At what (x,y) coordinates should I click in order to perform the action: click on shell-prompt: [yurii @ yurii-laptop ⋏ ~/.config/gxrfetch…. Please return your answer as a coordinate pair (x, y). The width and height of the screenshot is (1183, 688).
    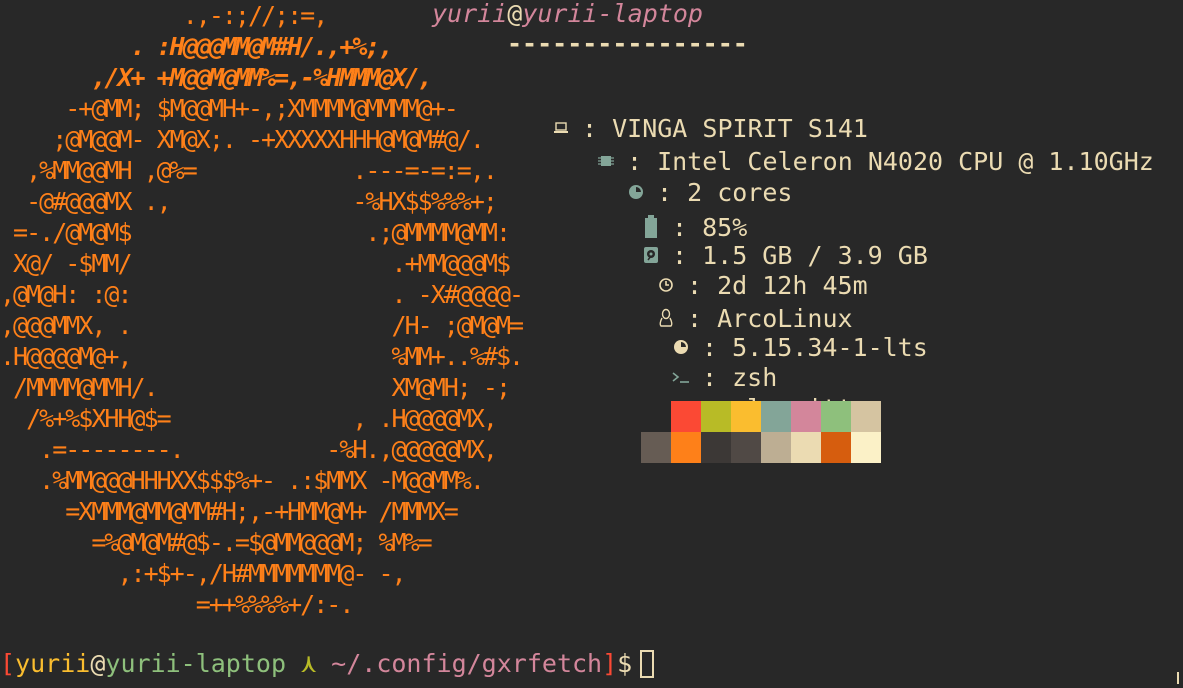
    Looking at the image, I should click on (327, 663).